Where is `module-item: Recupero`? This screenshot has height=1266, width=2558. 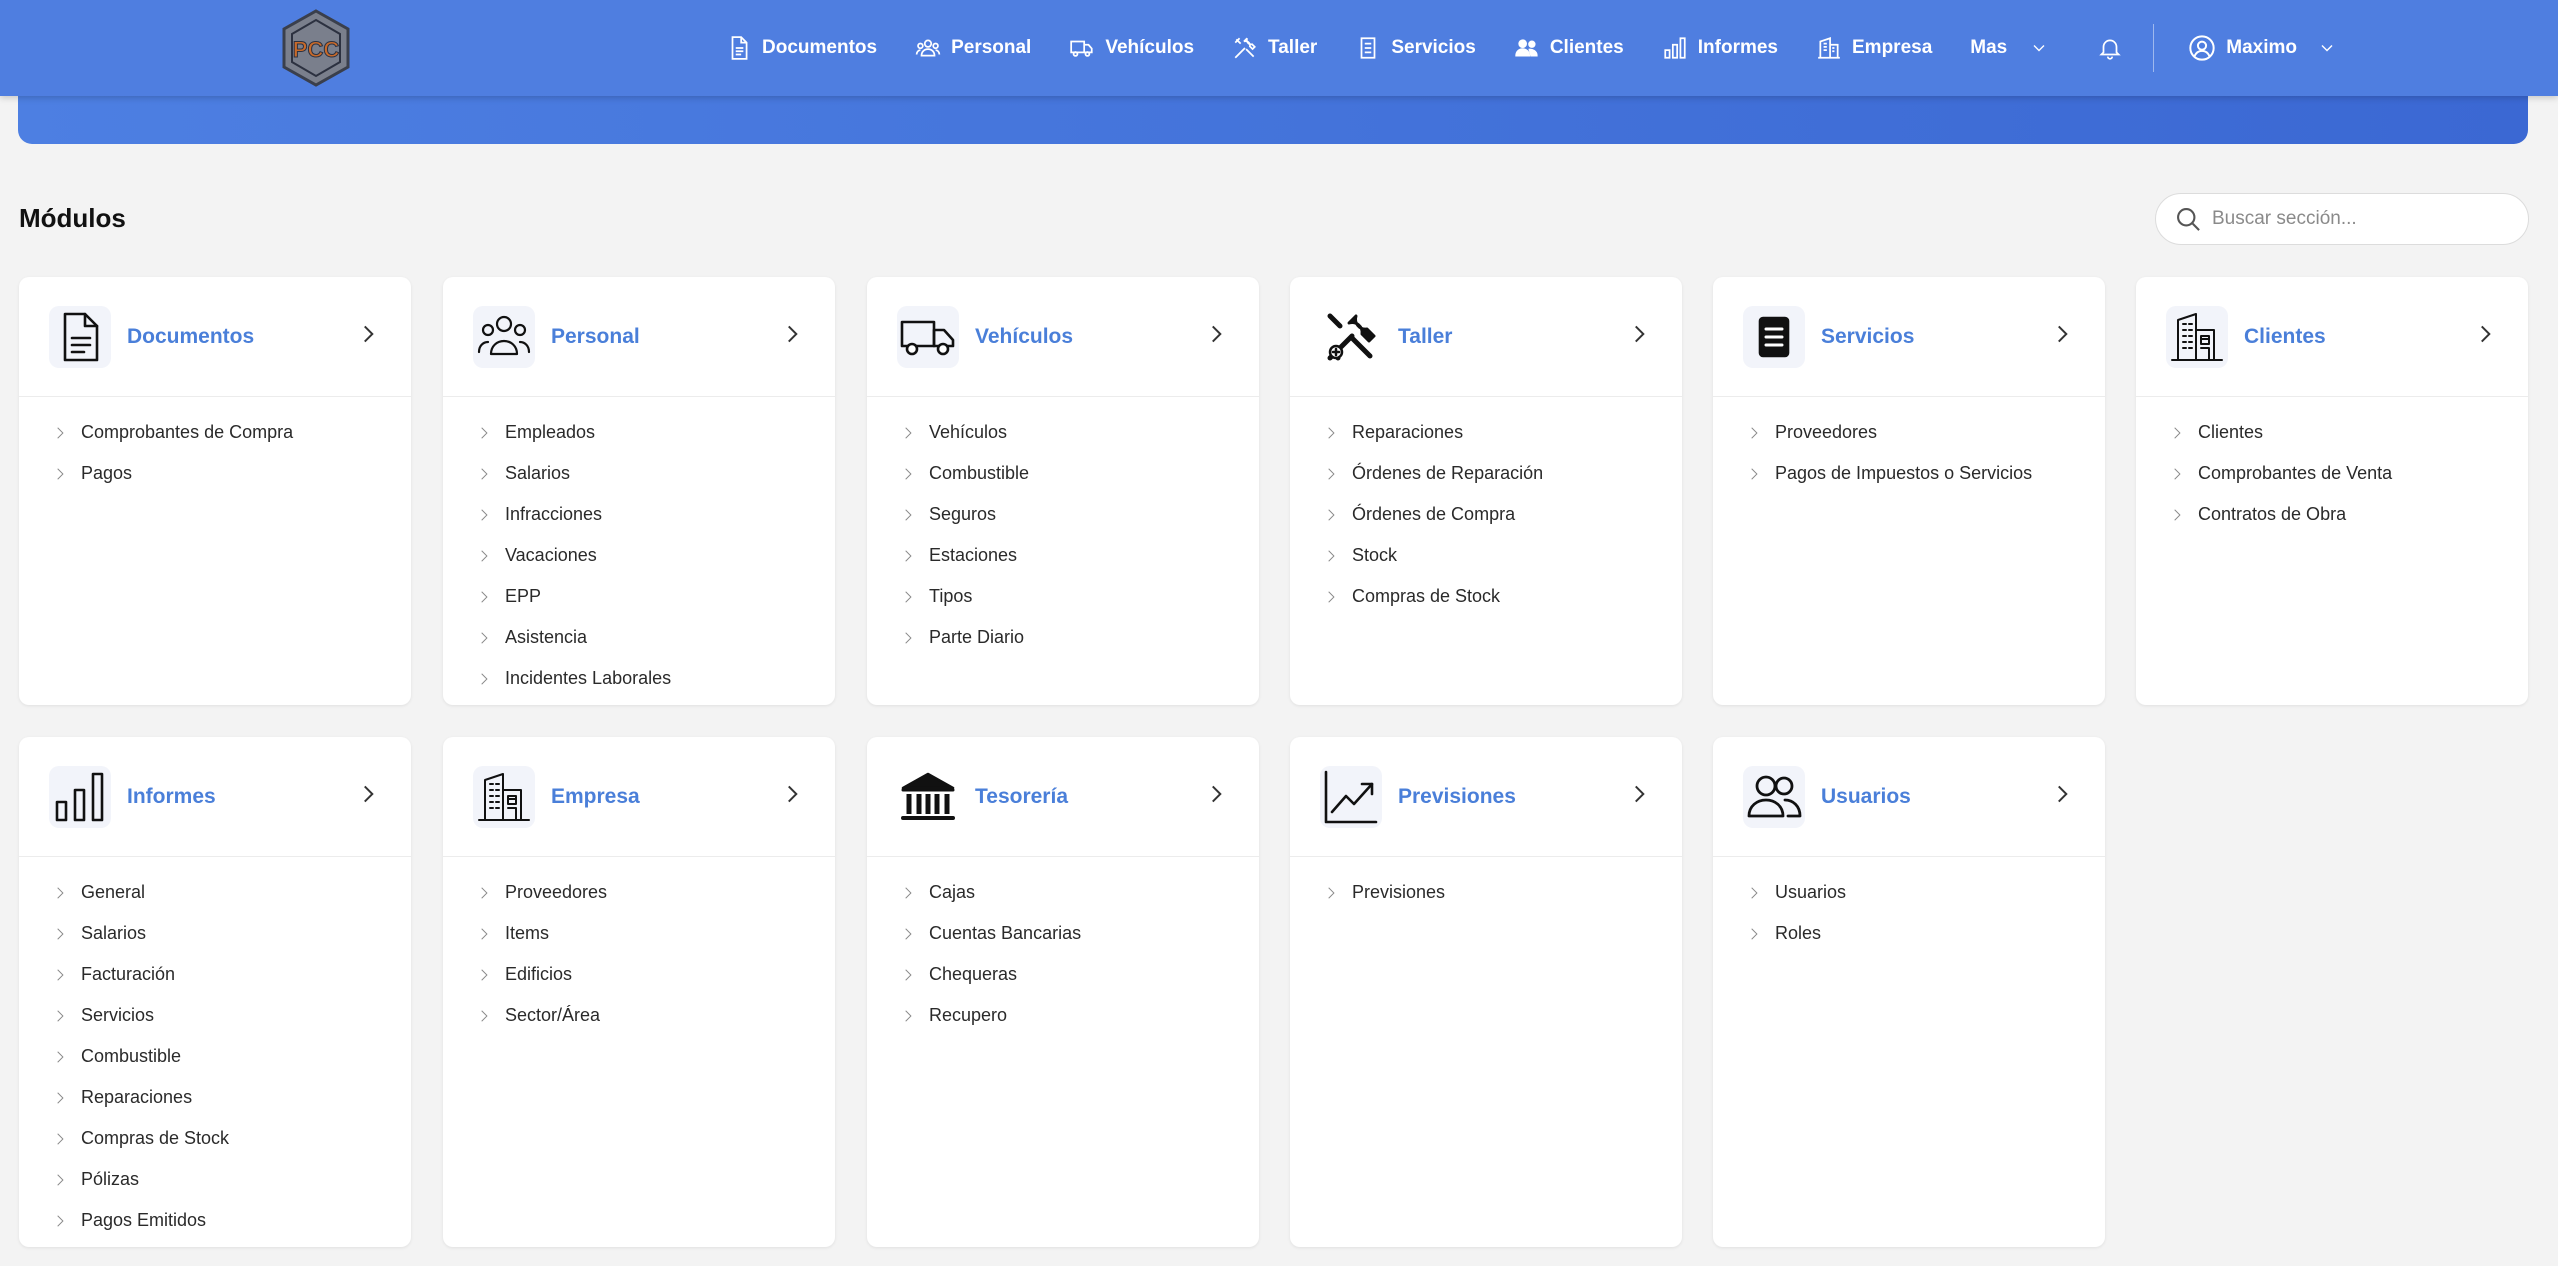
module-item: Recupero is located at coordinates (1080, 1015).